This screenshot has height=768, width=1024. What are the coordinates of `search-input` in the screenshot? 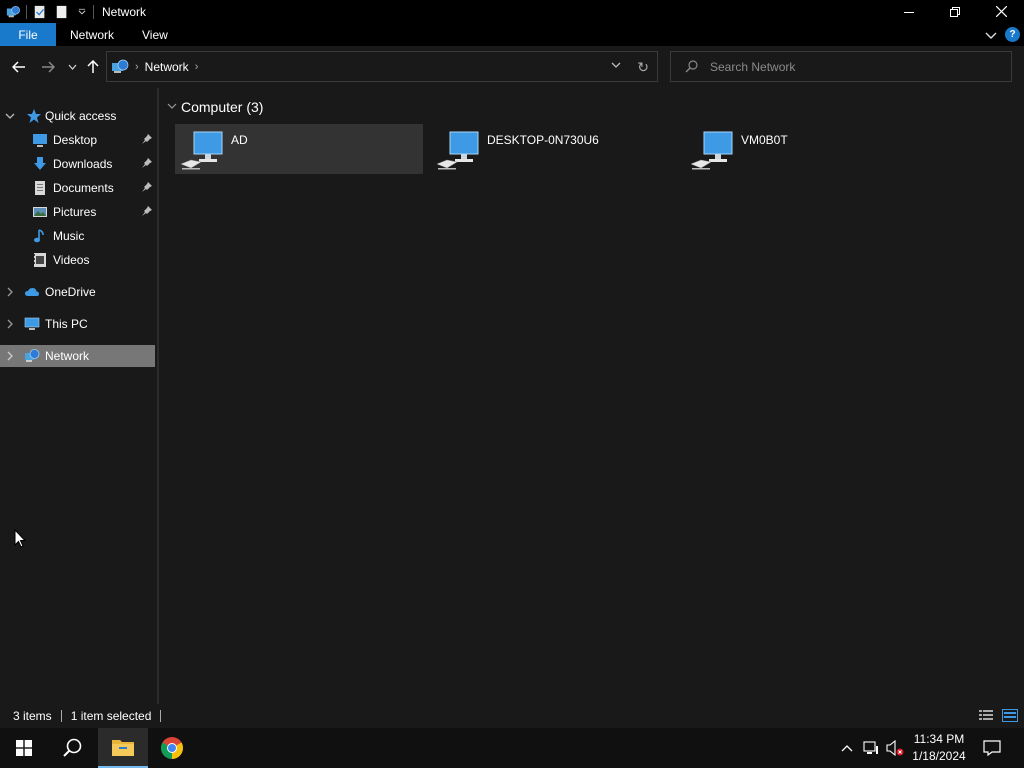 It's located at (860, 66).